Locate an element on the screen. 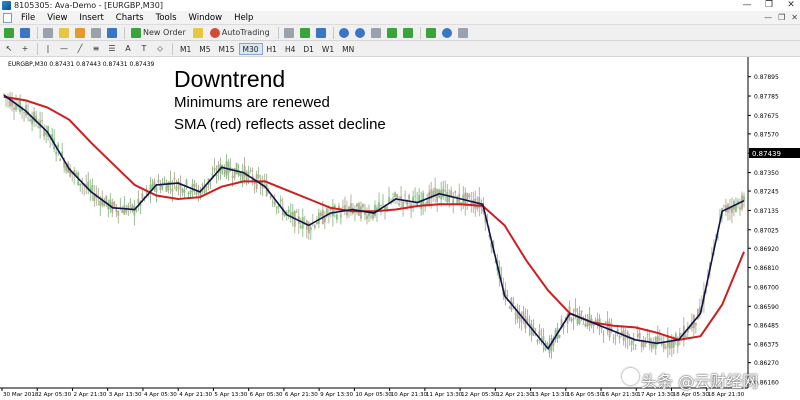  timeframe-mn: MN is located at coordinates (348, 49).